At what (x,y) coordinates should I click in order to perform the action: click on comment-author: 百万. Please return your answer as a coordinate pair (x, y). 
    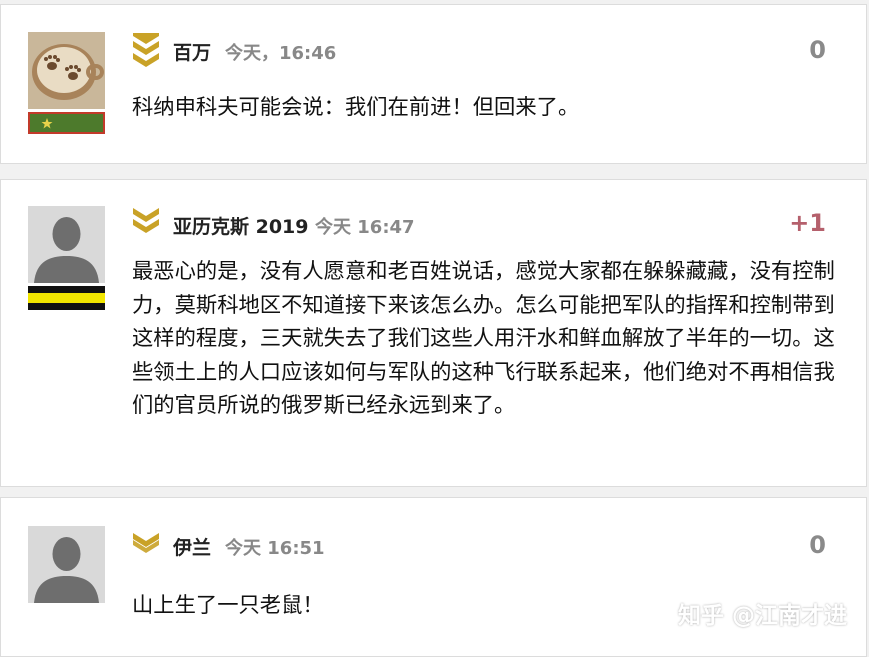
    Looking at the image, I should click on (192, 51).